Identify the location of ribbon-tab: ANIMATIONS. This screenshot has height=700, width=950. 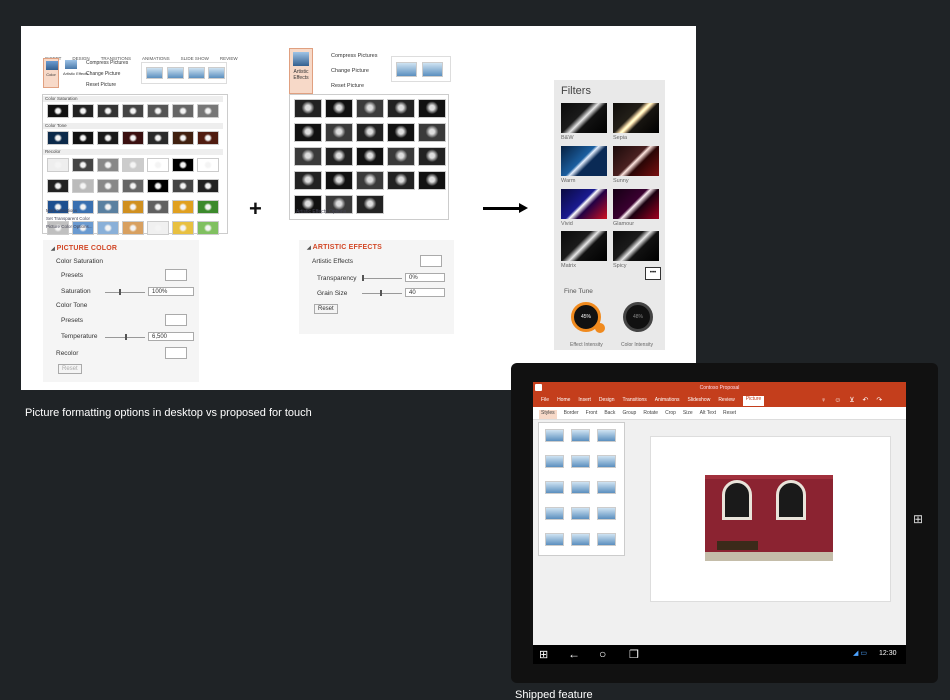
(156, 58).